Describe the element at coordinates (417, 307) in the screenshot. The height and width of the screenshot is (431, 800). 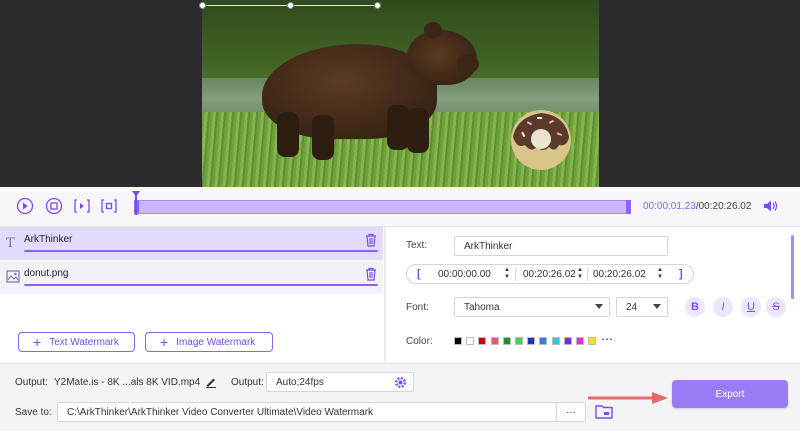
I see `font-label: Font:` at that location.